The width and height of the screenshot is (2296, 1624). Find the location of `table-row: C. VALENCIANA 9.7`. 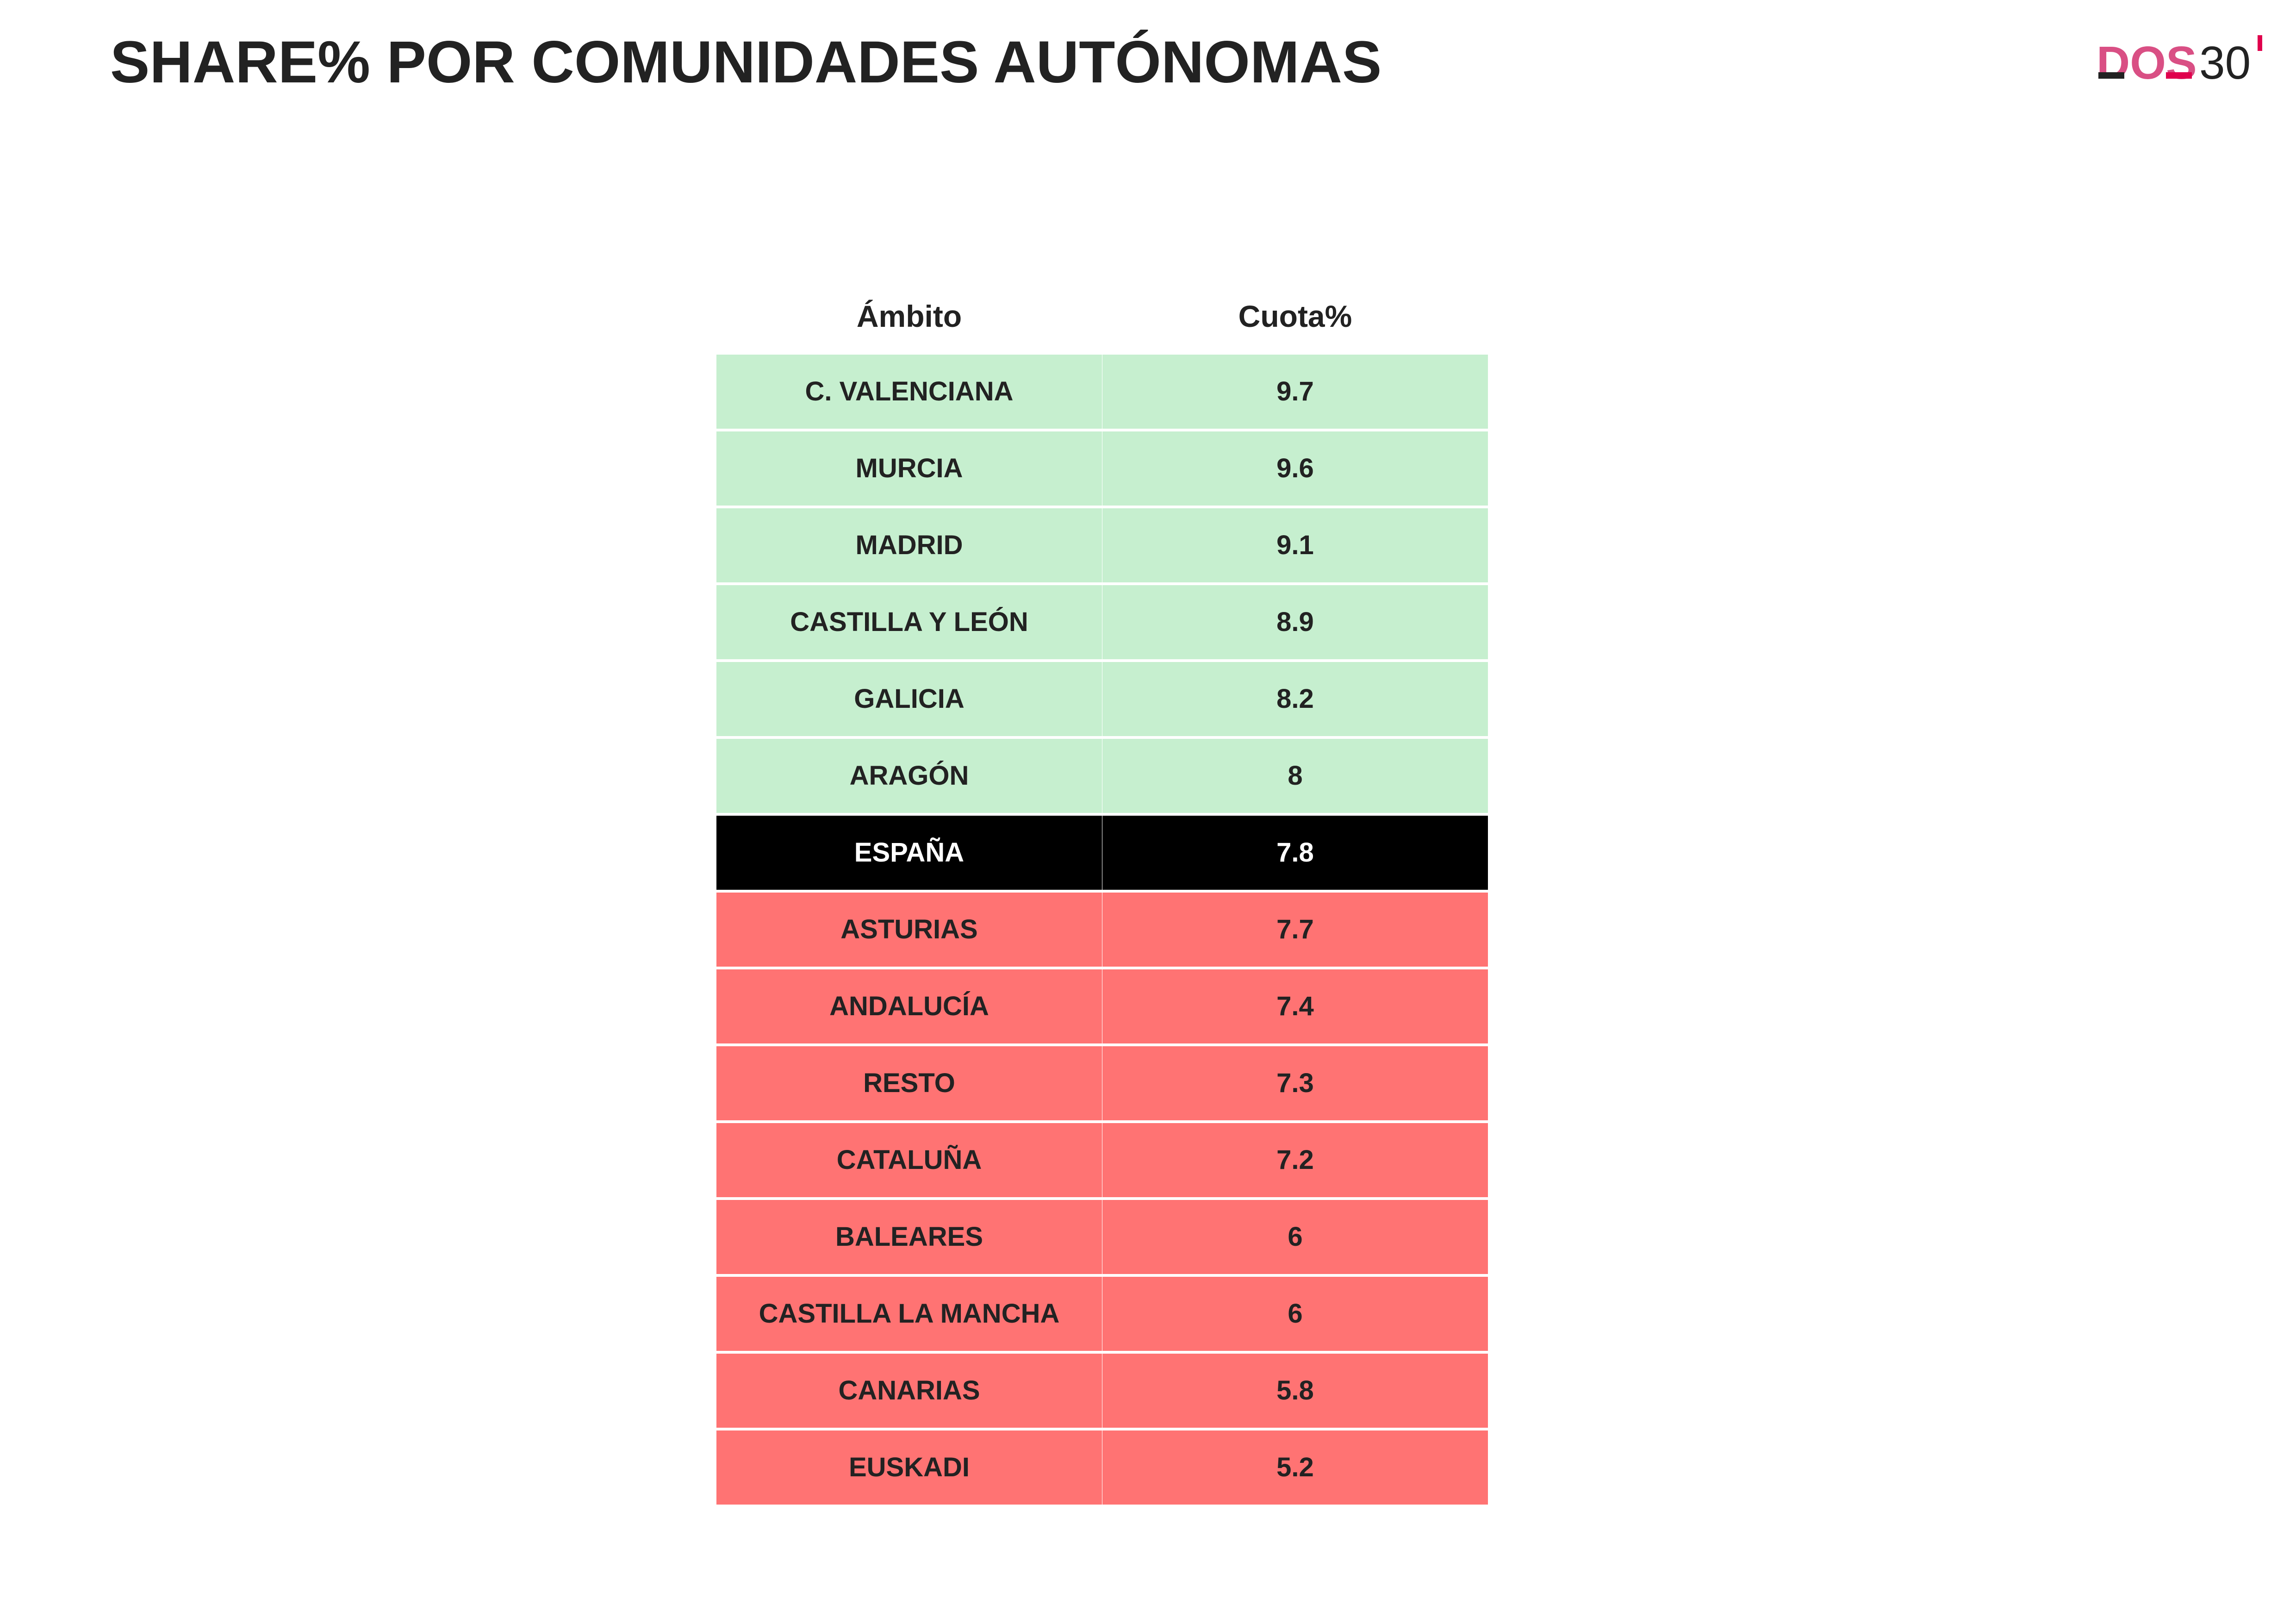

table-row: C. VALENCIANA 9.7 is located at coordinates (1102, 392).